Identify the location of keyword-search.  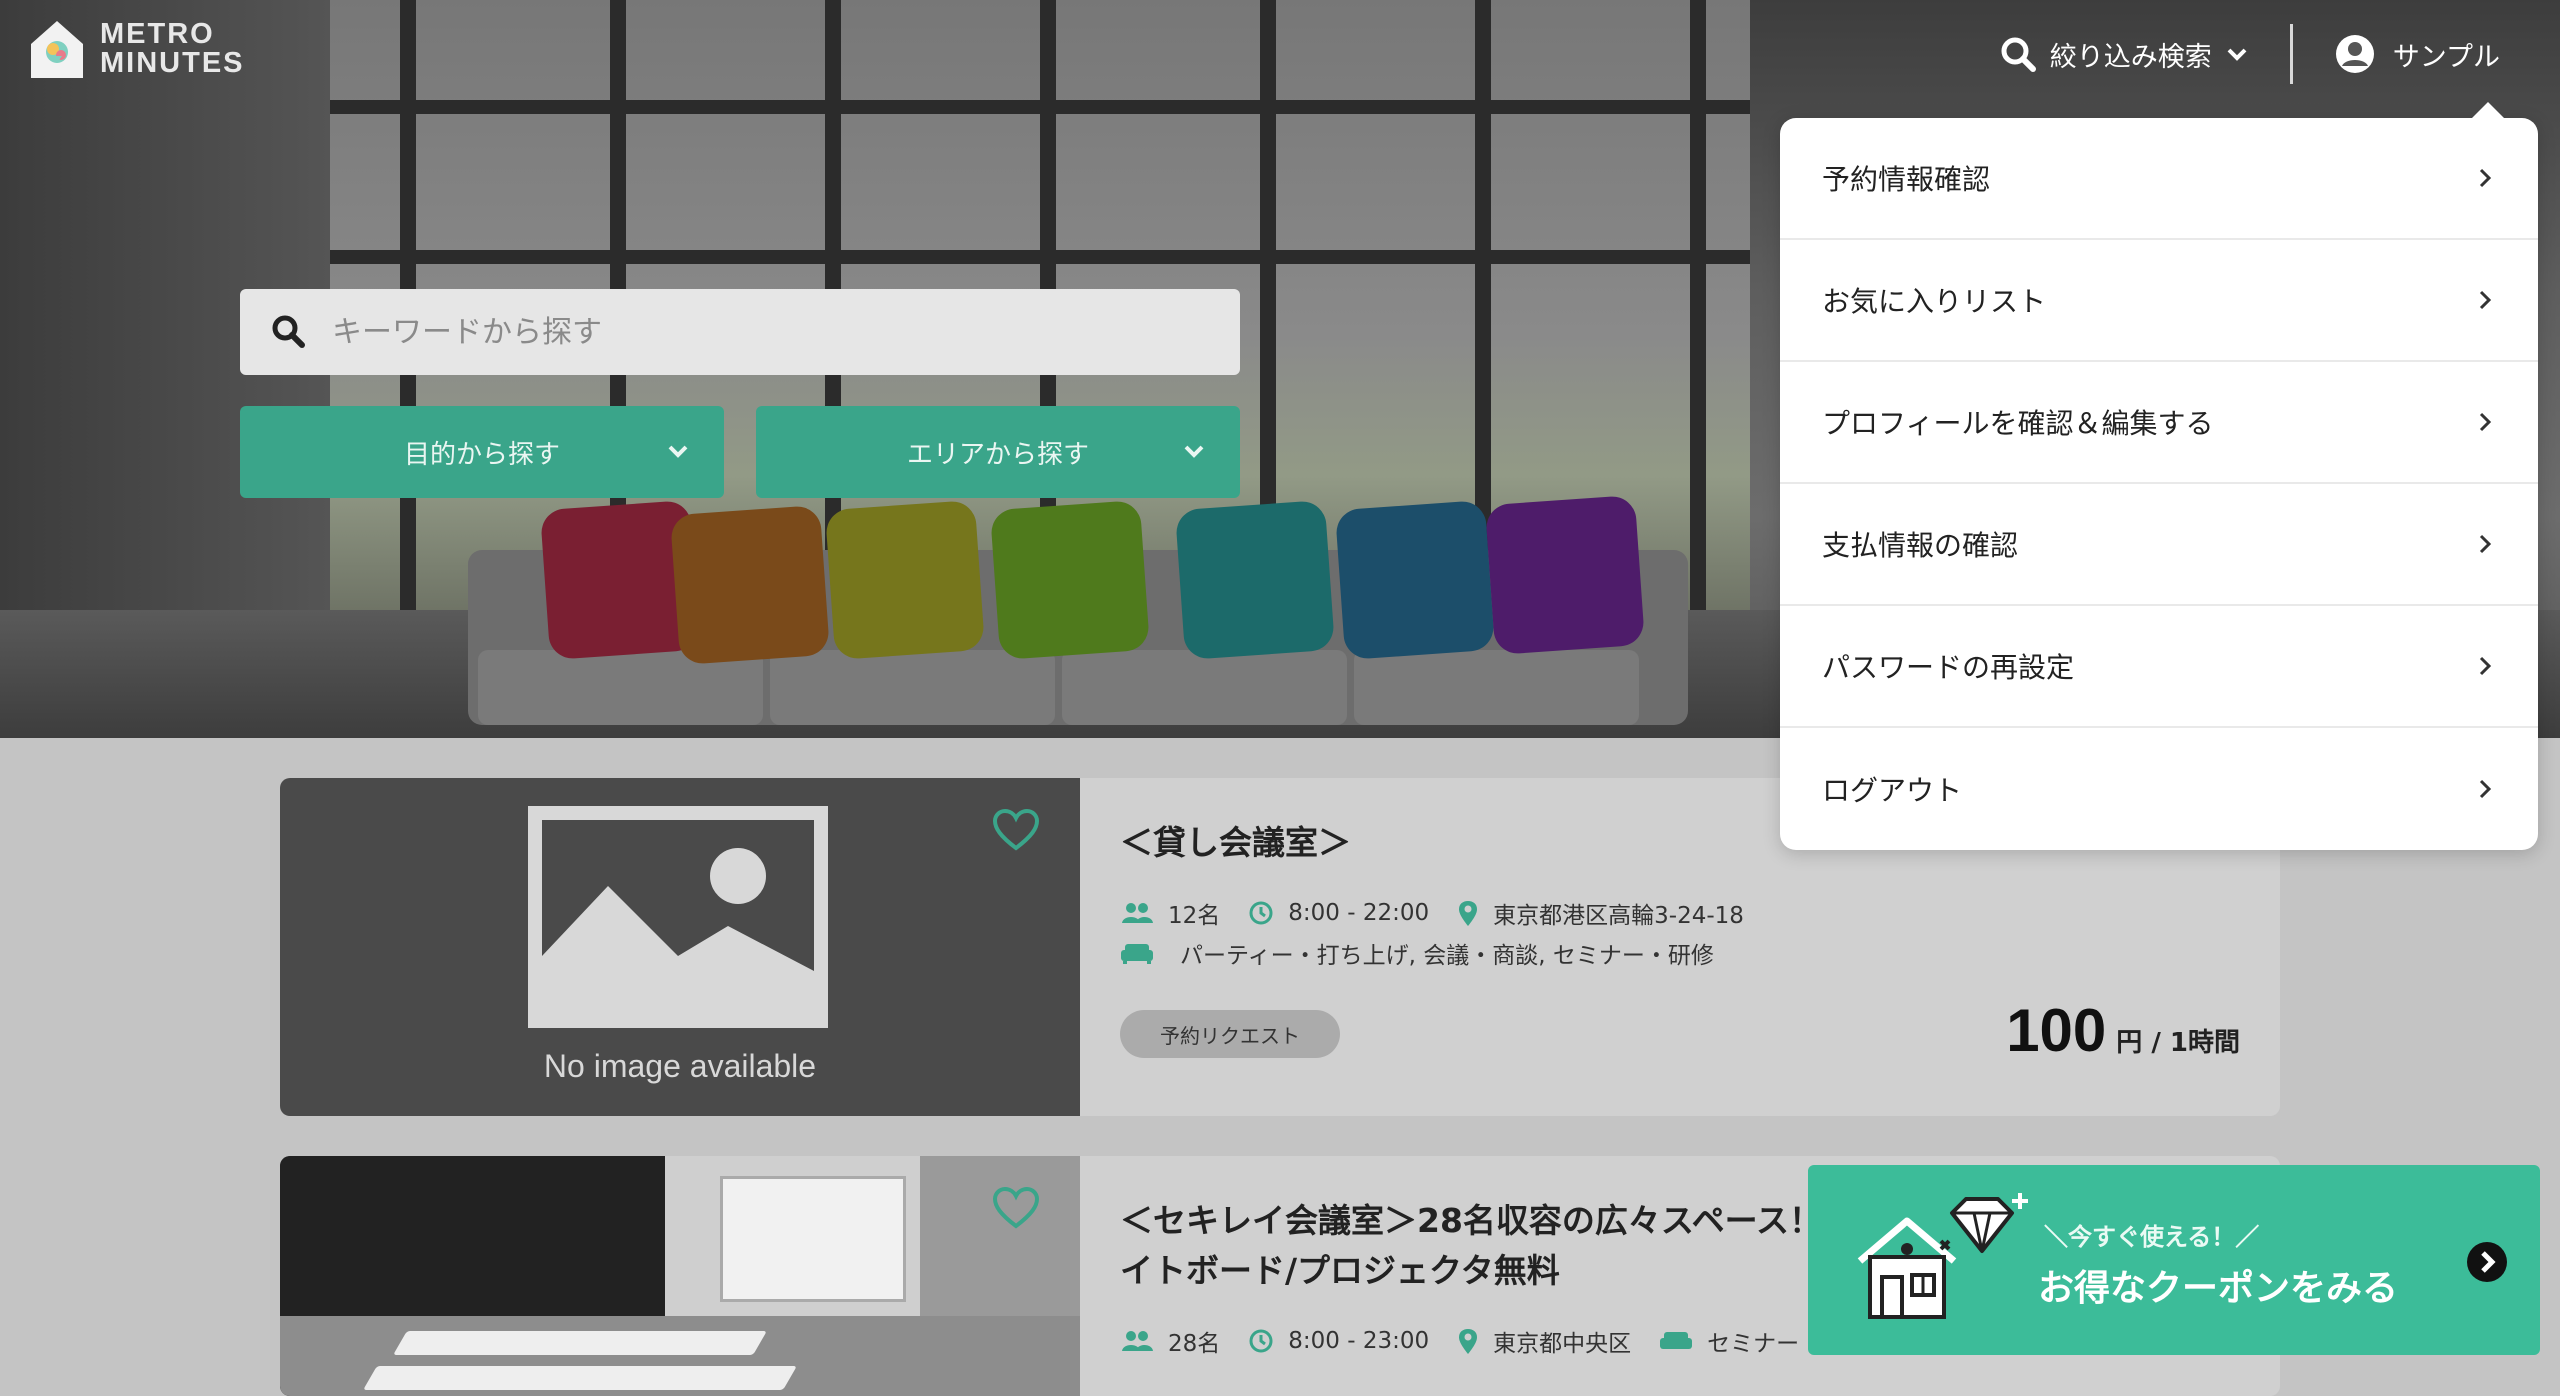
(740, 332).